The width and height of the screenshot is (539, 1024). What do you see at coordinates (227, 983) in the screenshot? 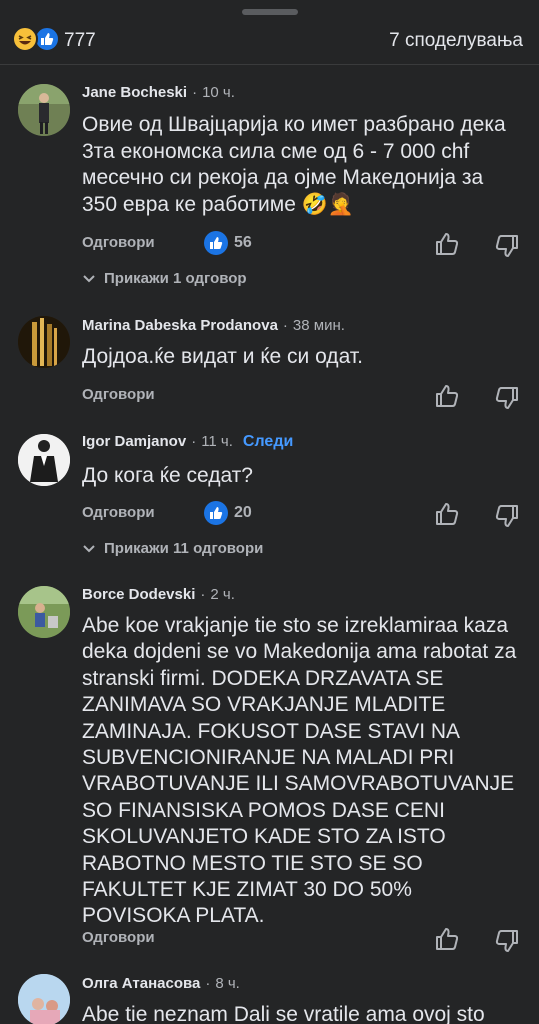
I see `timestamp: 8 ч.` at bounding box center [227, 983].